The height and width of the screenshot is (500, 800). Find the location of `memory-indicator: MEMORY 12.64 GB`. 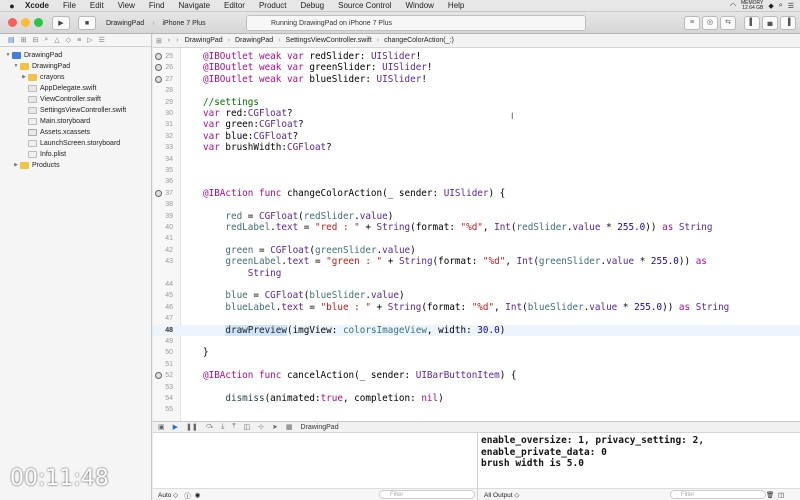

memory-indicator: MEMORY 12.64 GB is located at coordinates (752, 6).